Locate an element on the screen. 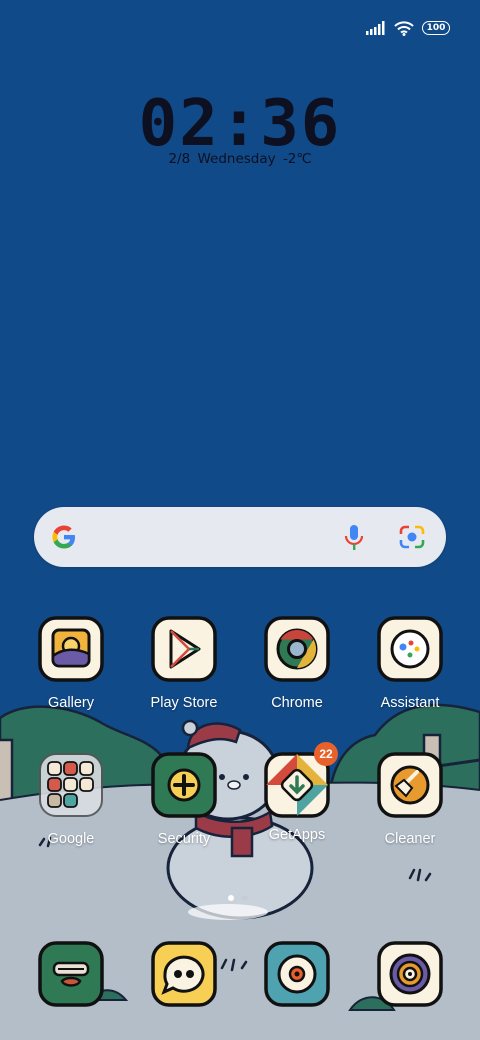 The image size is (480, 1040). music-icon is located at coordinates (410, 974).